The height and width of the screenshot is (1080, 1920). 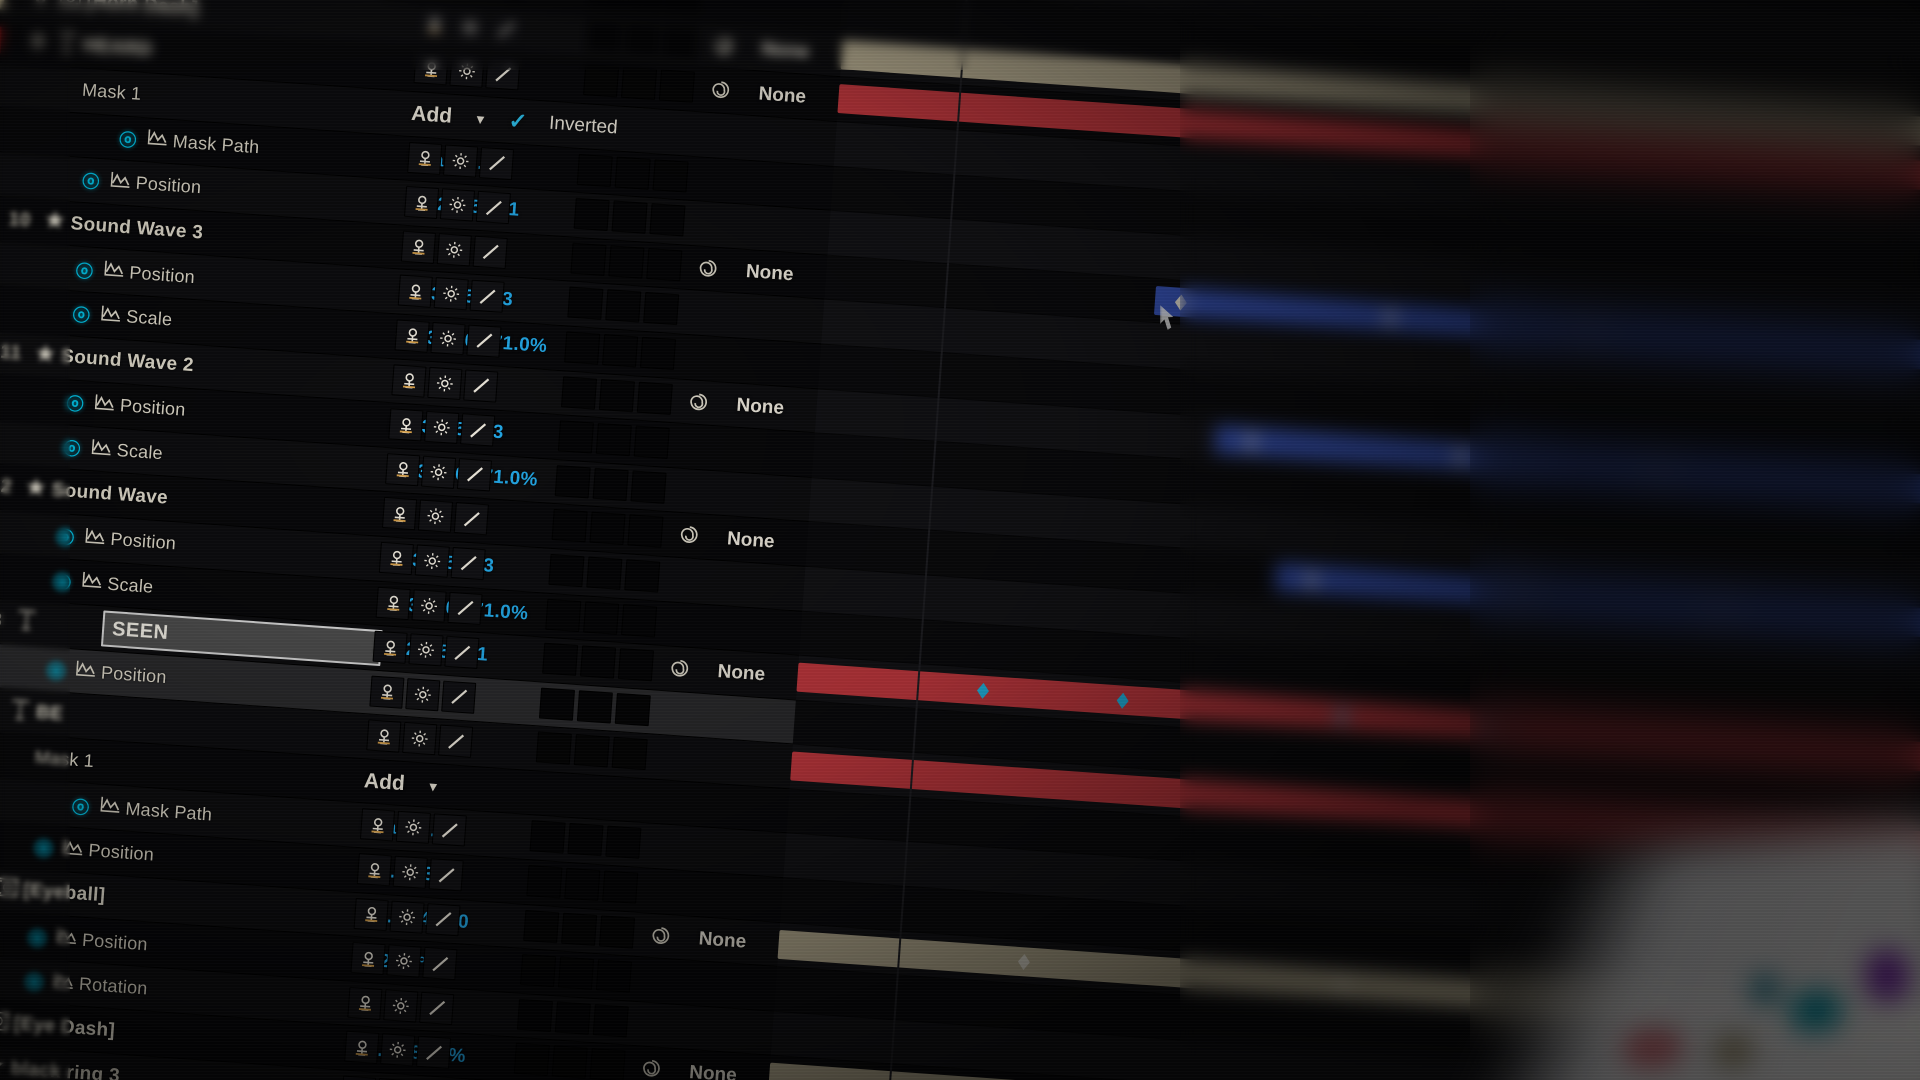 I want to click on layer-name: Sound Wave, so click(x=110, y=495).